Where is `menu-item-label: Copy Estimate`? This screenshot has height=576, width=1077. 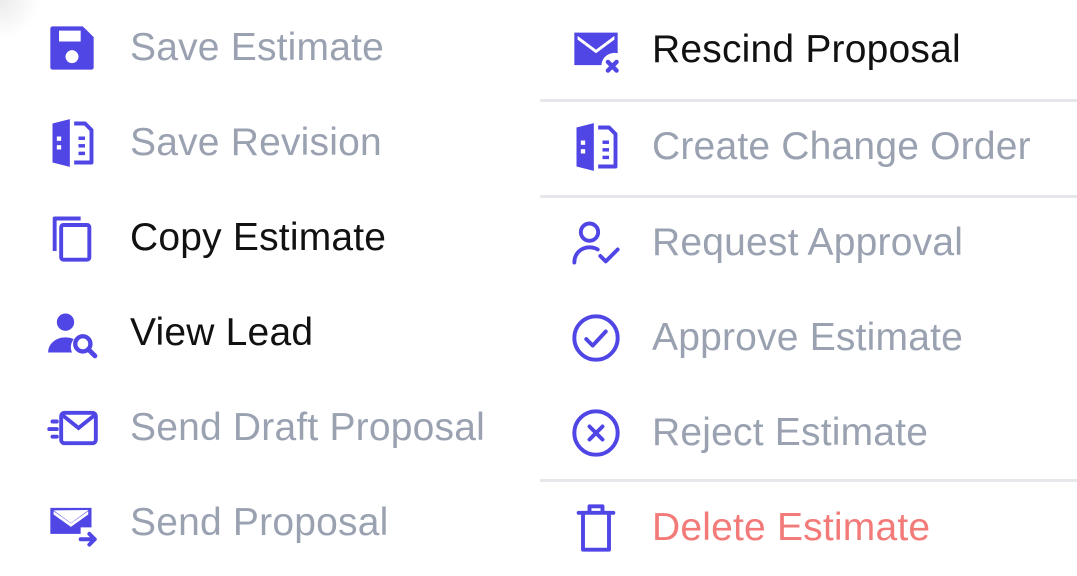
menu-item-label: Copy Estimate is located at coordinates (258, 237).